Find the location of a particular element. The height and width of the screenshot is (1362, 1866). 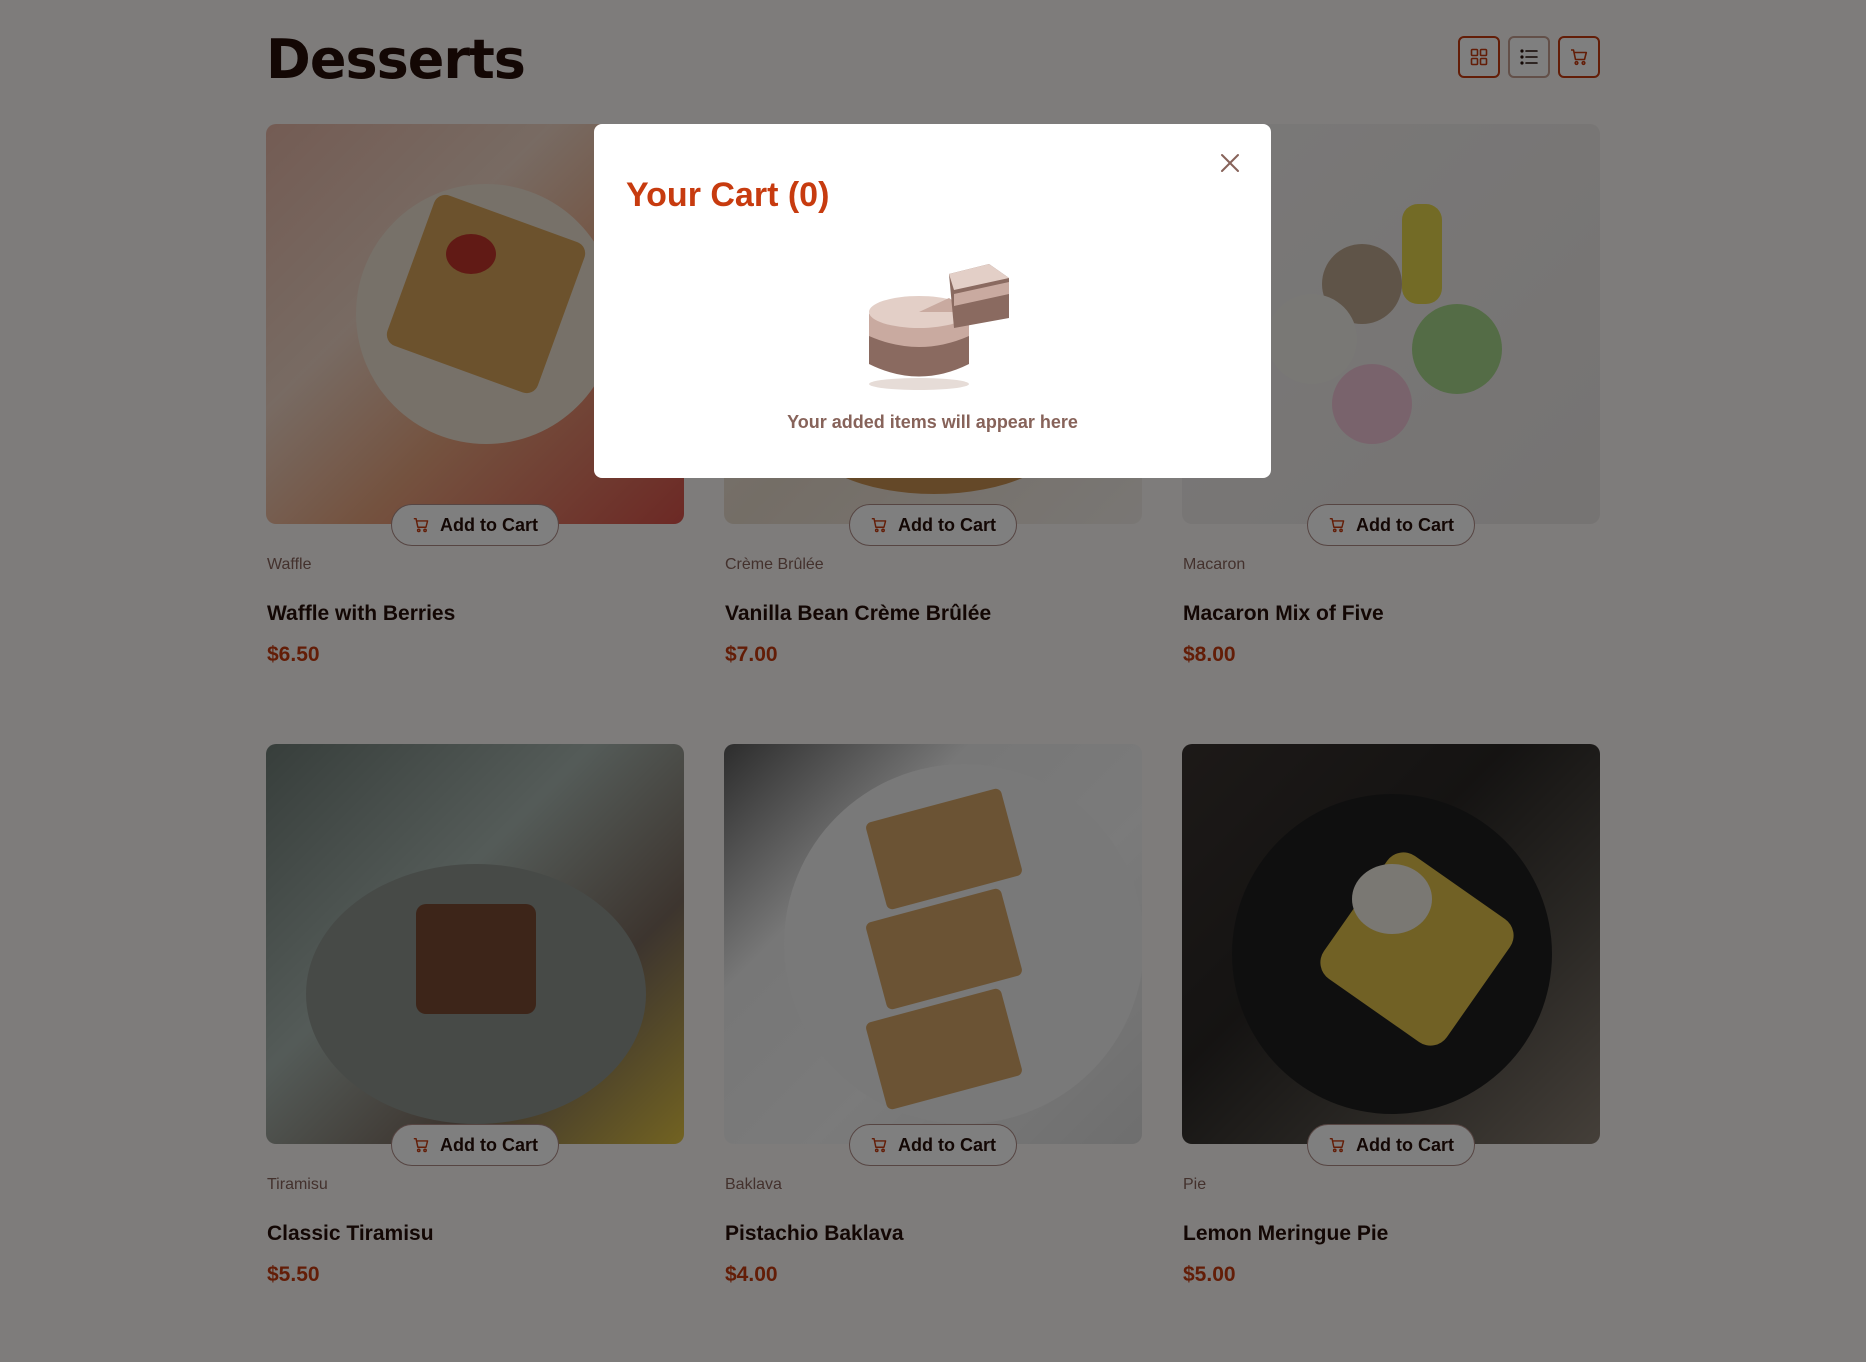

empty-cart-message: Your added items will appear here is located at coordinates (932, 422).